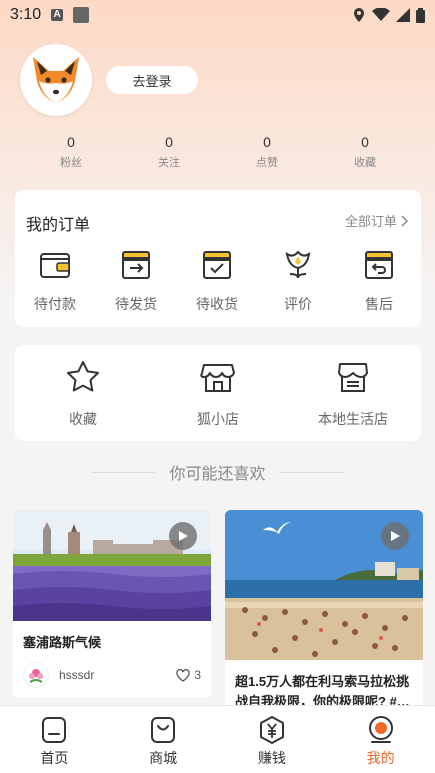  What do you see at coordinates (403, 15) in the screenshot?
I see `signal-icon` at bounding box center [403, 15].